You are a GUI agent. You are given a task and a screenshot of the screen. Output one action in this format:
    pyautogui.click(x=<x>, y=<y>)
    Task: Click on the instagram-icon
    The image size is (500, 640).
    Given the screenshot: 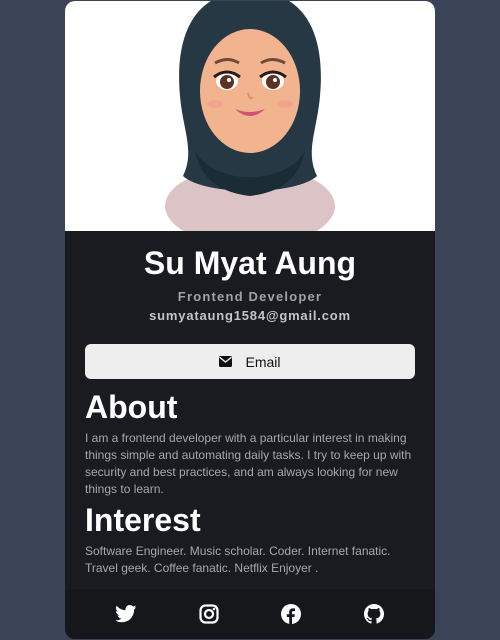 What is the action you would take?
    pyautogui.click(x=209, y=614)
    